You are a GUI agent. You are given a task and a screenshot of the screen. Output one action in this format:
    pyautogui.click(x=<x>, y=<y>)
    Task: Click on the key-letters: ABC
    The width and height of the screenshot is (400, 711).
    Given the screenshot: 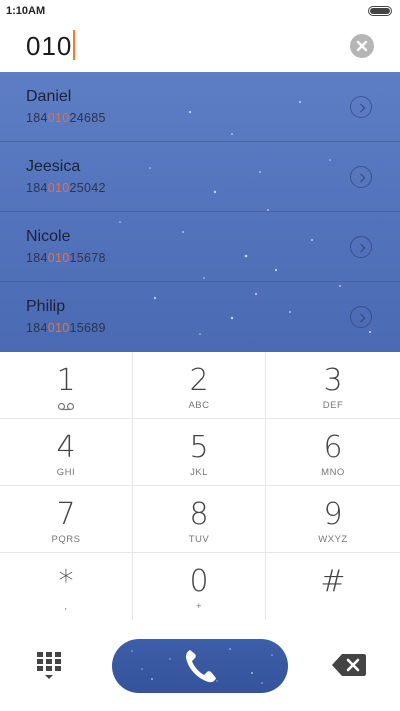 What is the action you would take?
    pyautogui.click(x=199, y=405)
    